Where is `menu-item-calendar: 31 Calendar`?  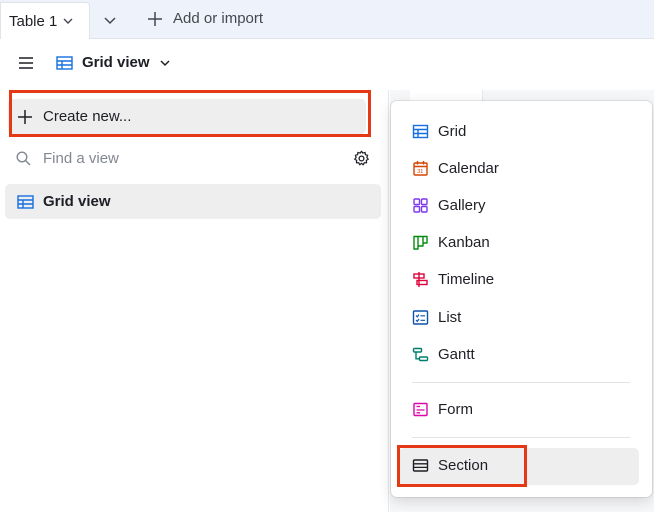 menu-item-calendar: 31 Calendar is located at coordinates (455, 168).